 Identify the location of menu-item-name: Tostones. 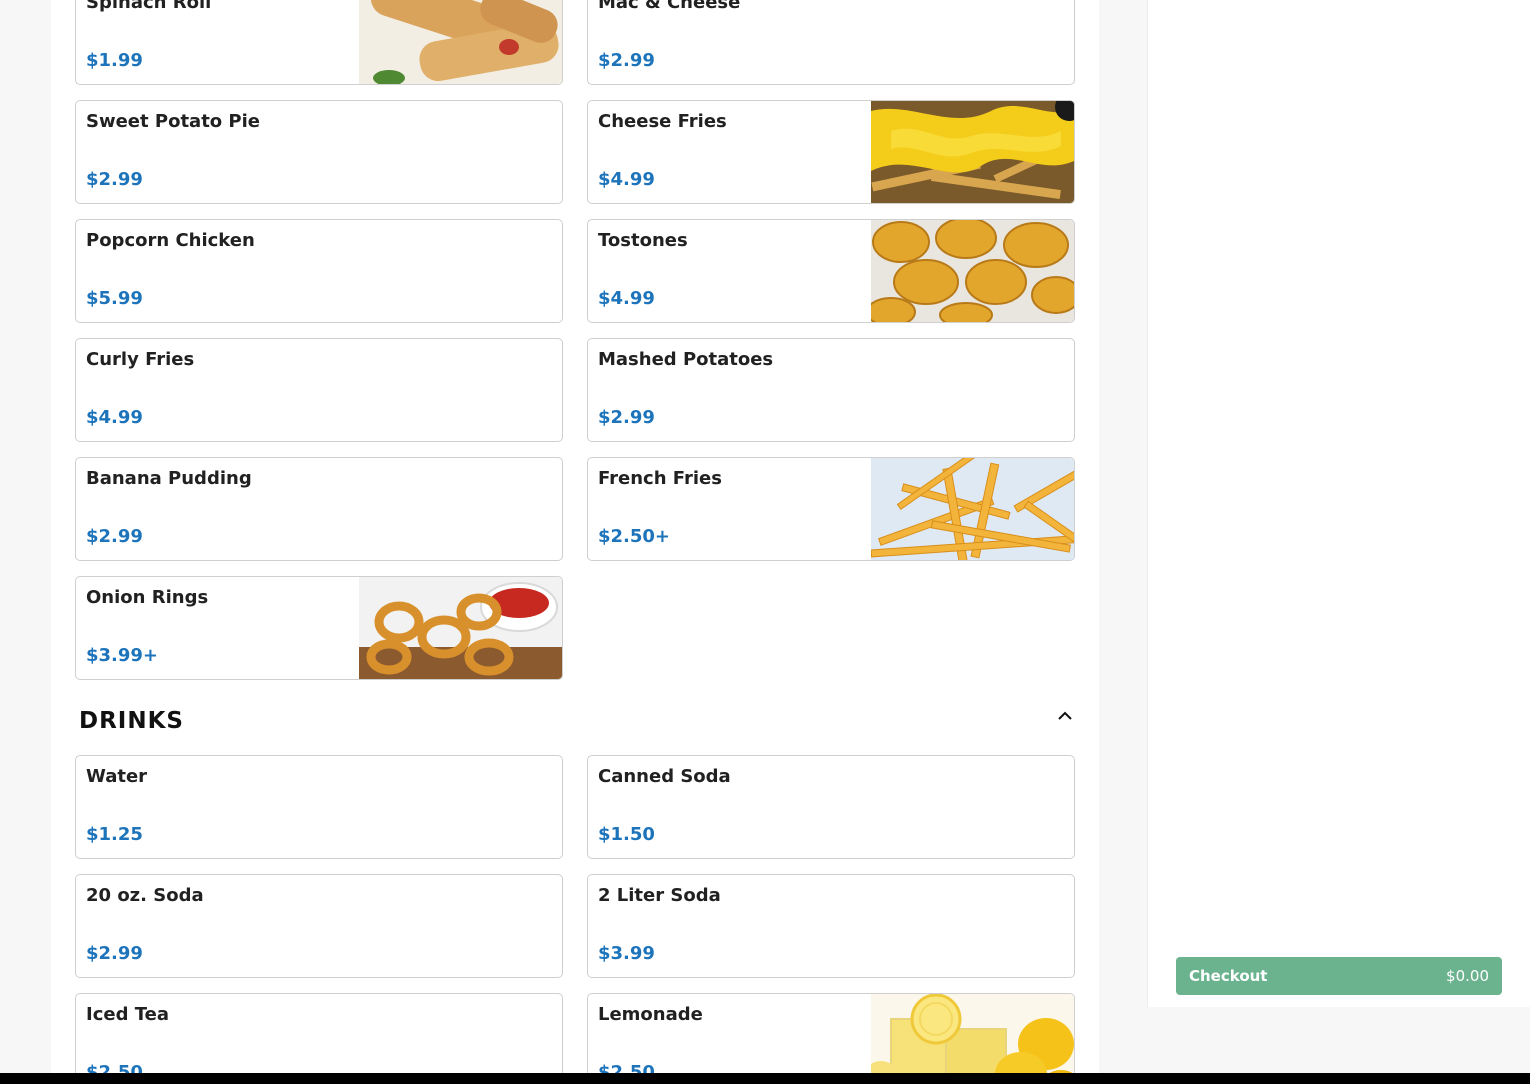
(643, 240).